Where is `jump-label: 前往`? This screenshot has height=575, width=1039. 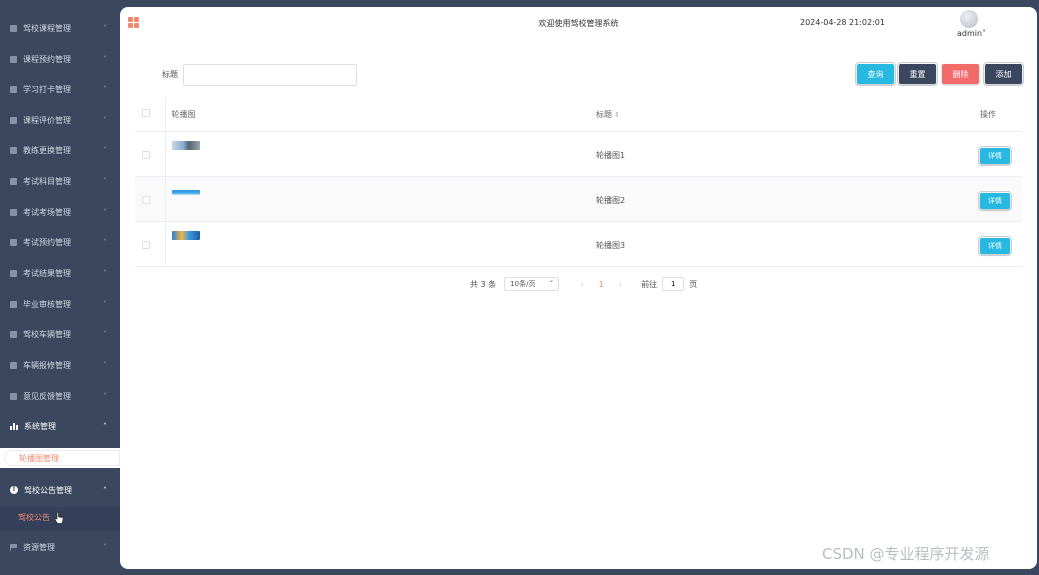 jump-label: 前往 is located at coordinates (649, 284).